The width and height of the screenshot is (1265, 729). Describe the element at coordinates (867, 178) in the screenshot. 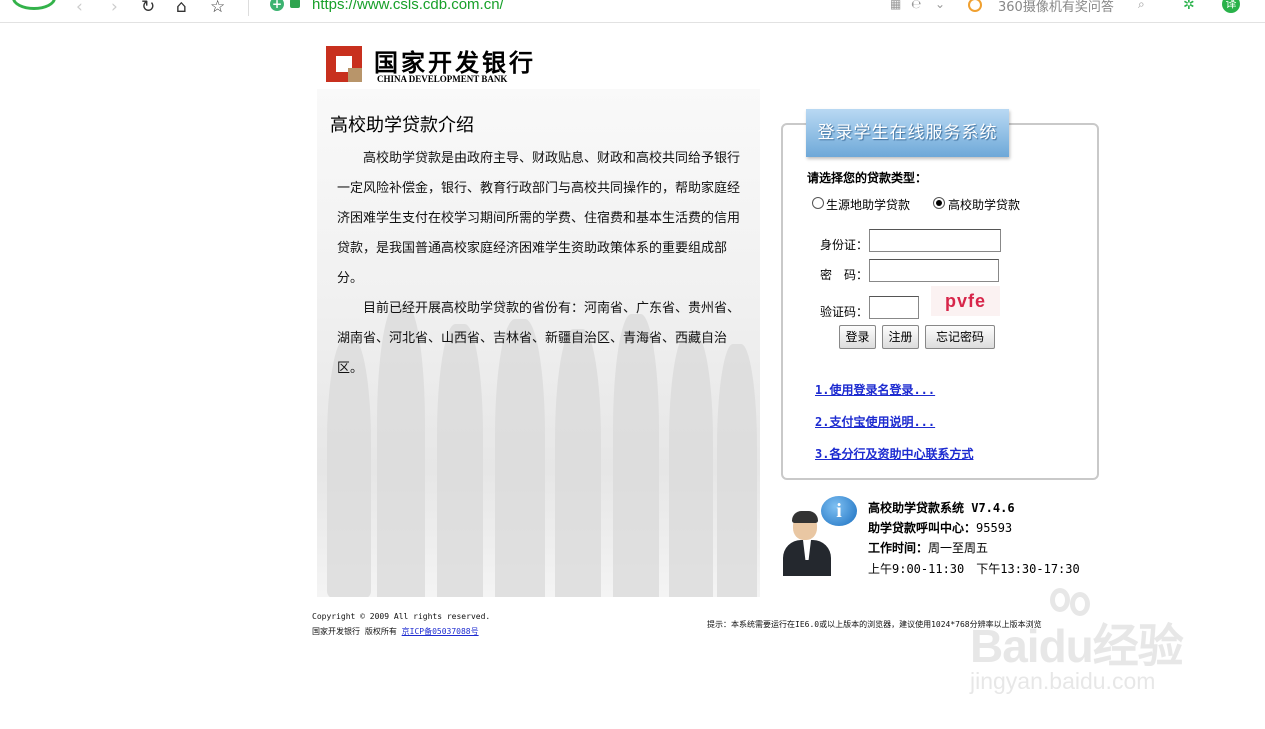

I see `loan-type-prompt: 请选择您的贷款类型：` at that location.